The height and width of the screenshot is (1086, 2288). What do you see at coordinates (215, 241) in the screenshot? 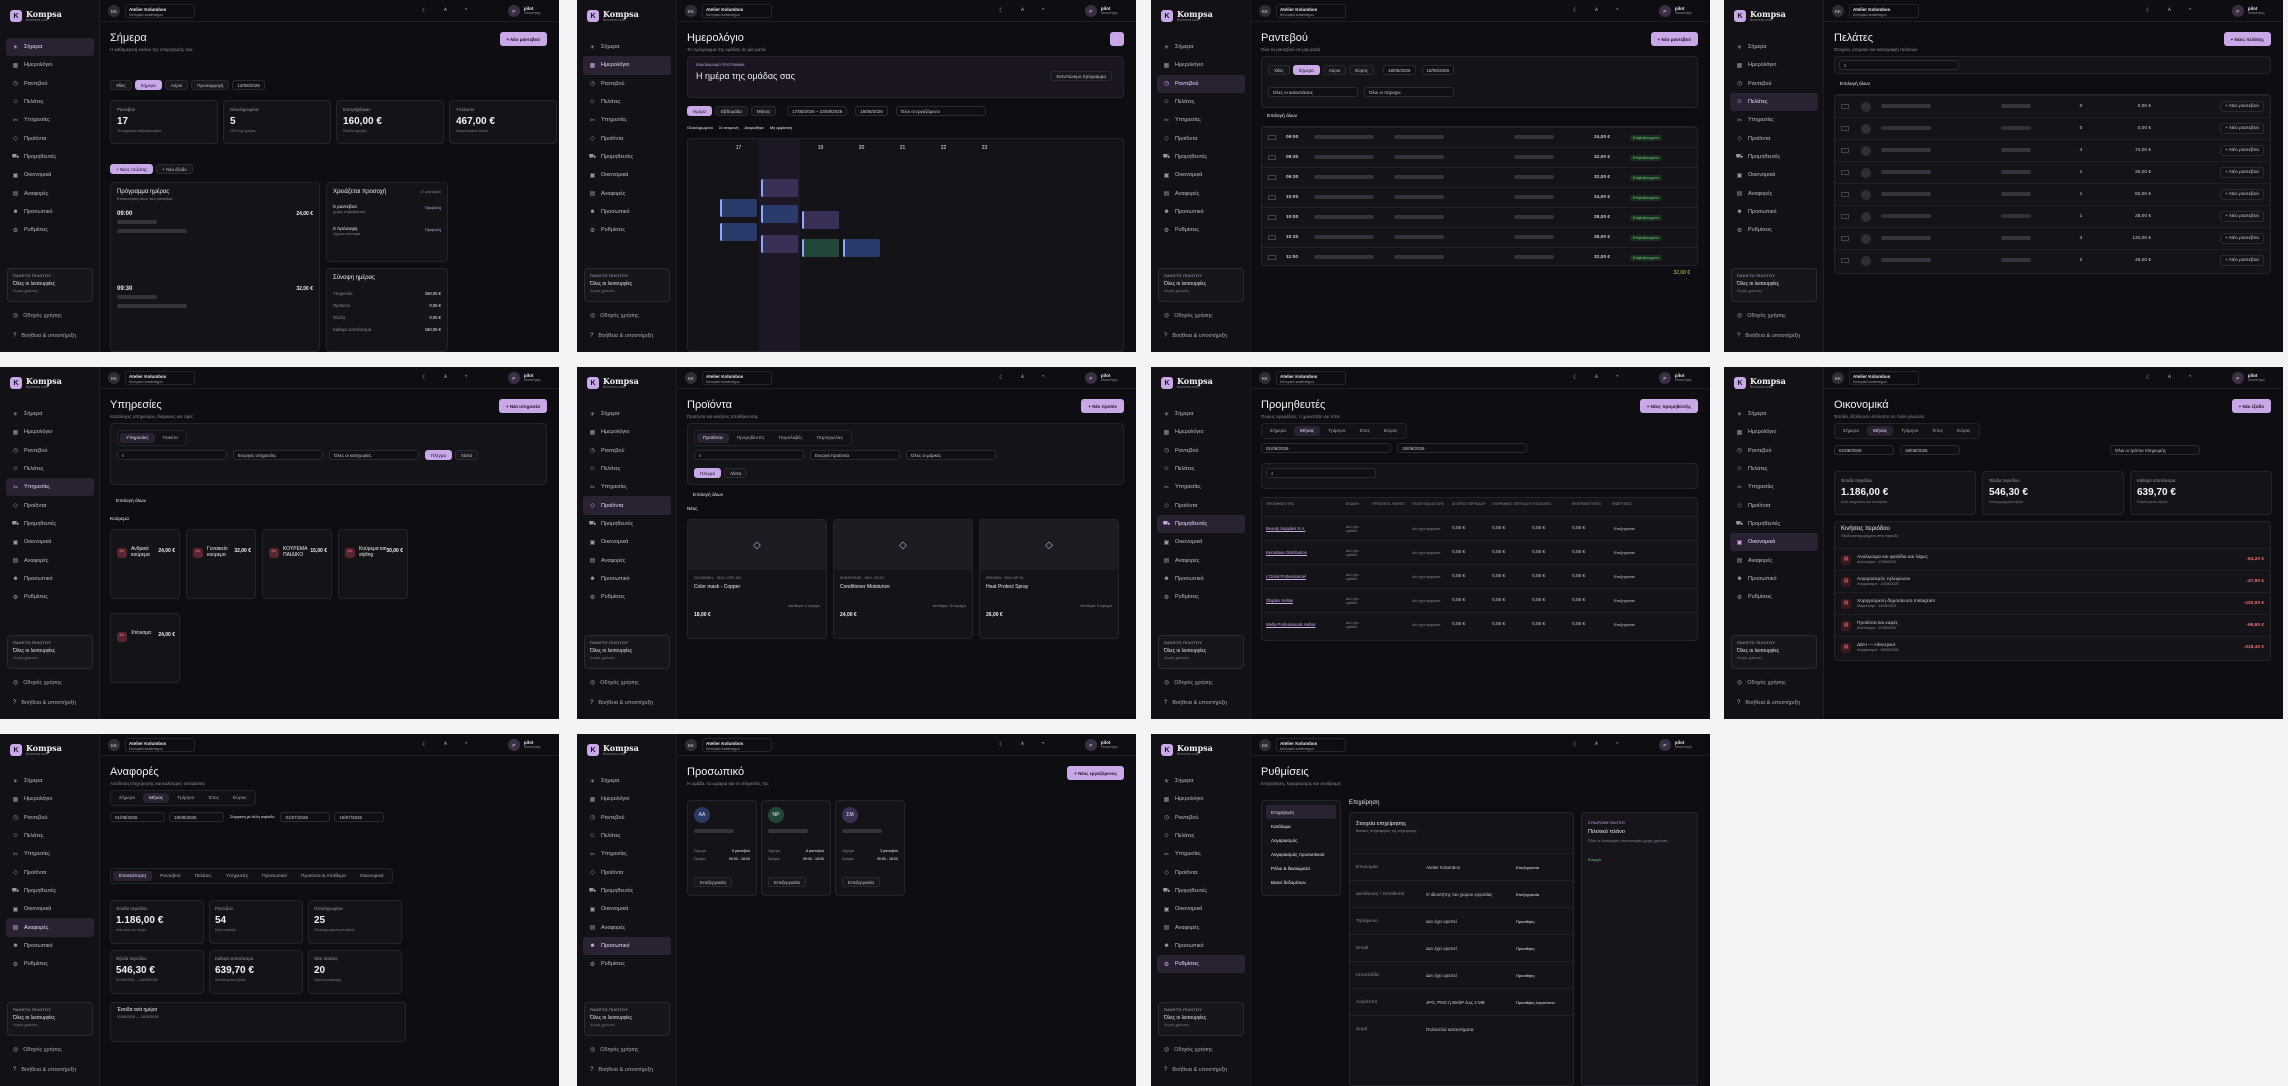
I see `list-item: 09:00 24,00 €` at bounding box center [215, 241].